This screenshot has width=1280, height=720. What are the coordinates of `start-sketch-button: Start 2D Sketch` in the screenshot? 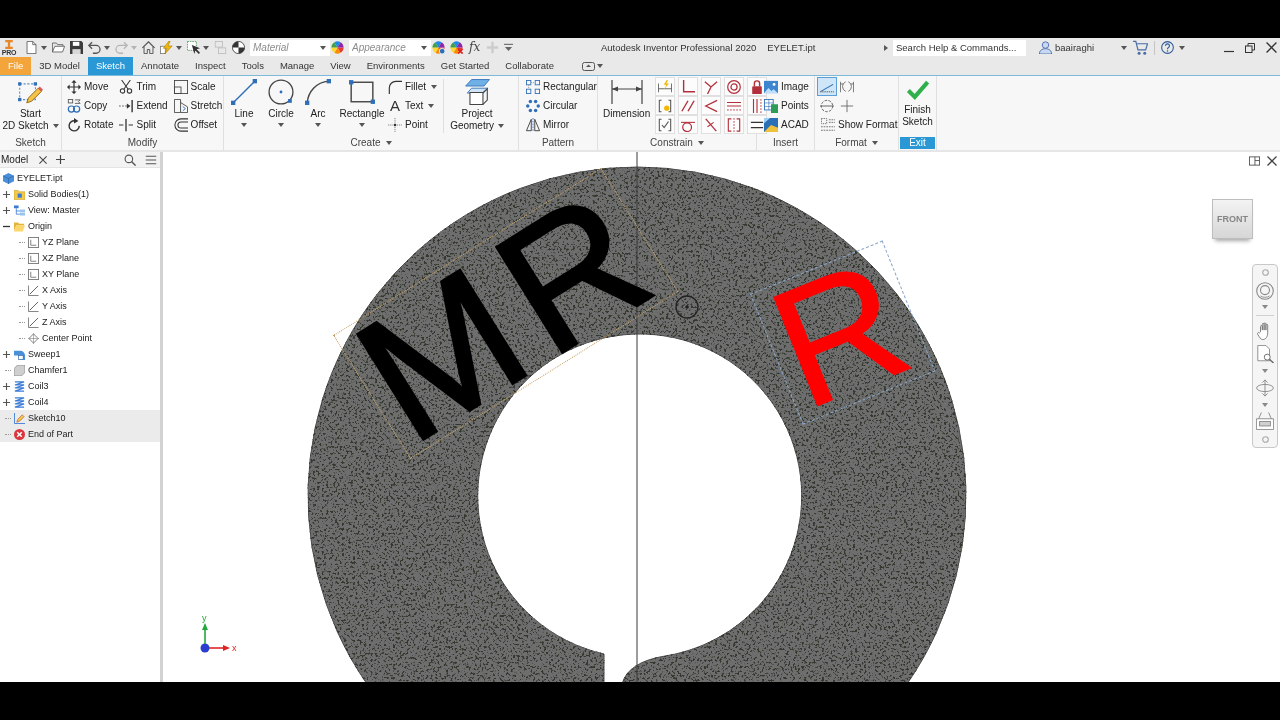 It's located at (30, 106).